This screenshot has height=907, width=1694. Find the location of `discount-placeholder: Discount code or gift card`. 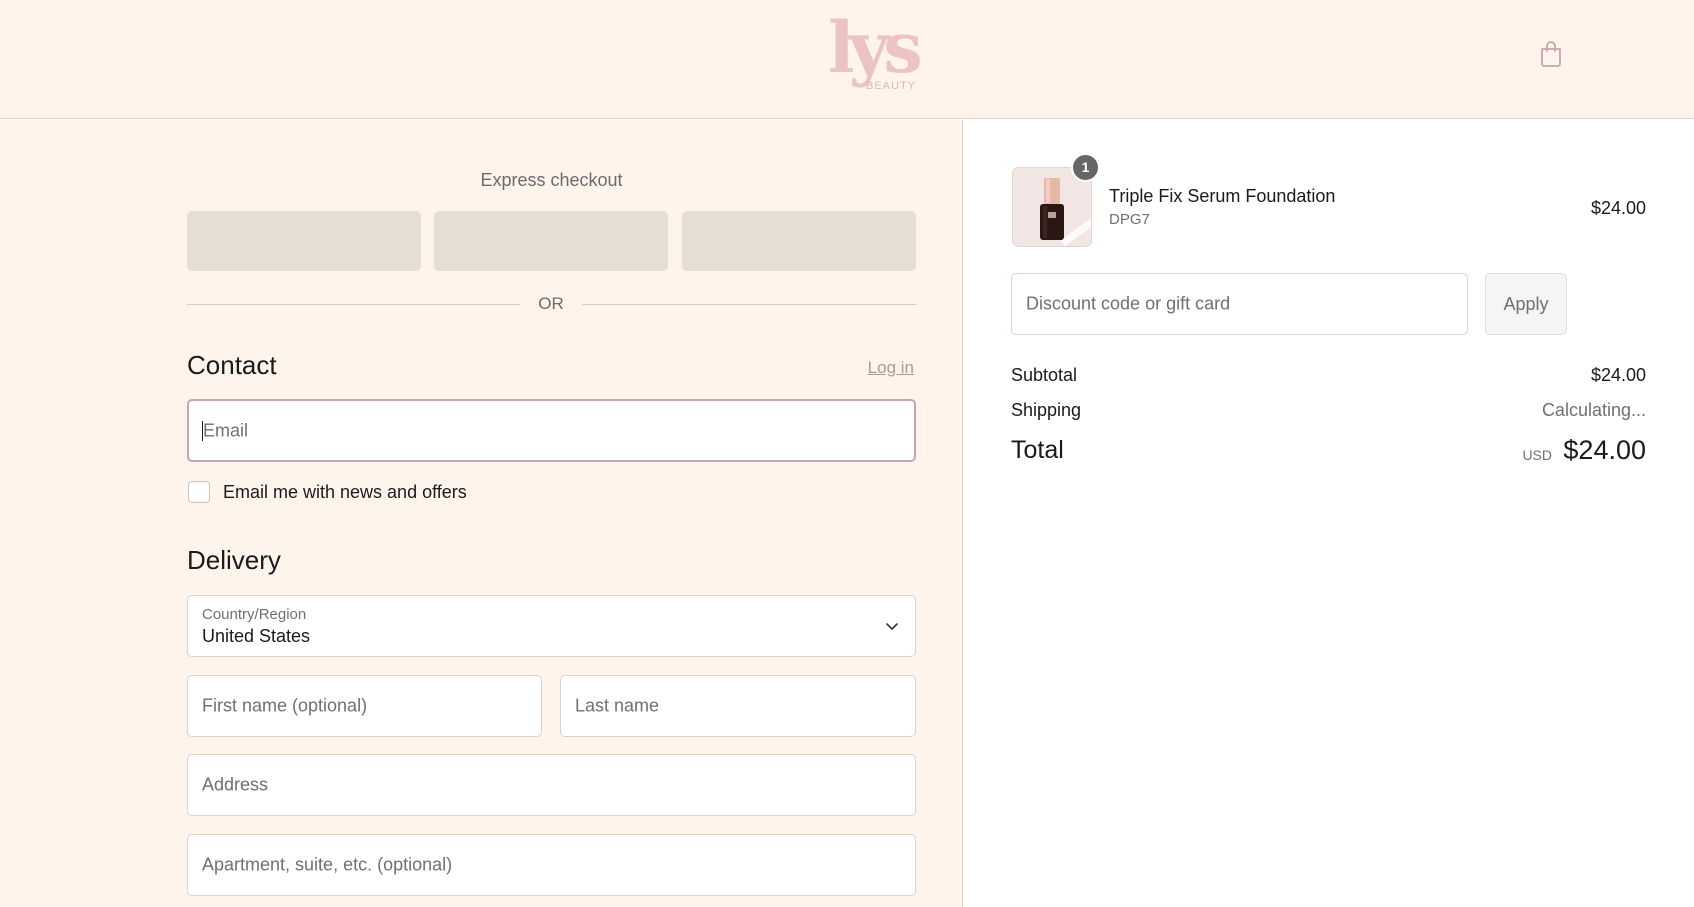

discount-placeholder: Discount code or gift card is located at coordinates (1128, 303).